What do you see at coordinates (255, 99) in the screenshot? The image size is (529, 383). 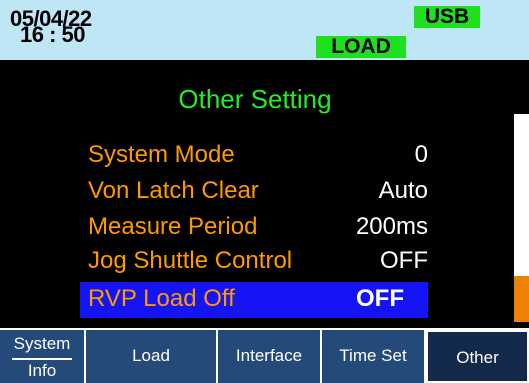 I see `page-title: Other Setting` at bounding box center [255, 99].